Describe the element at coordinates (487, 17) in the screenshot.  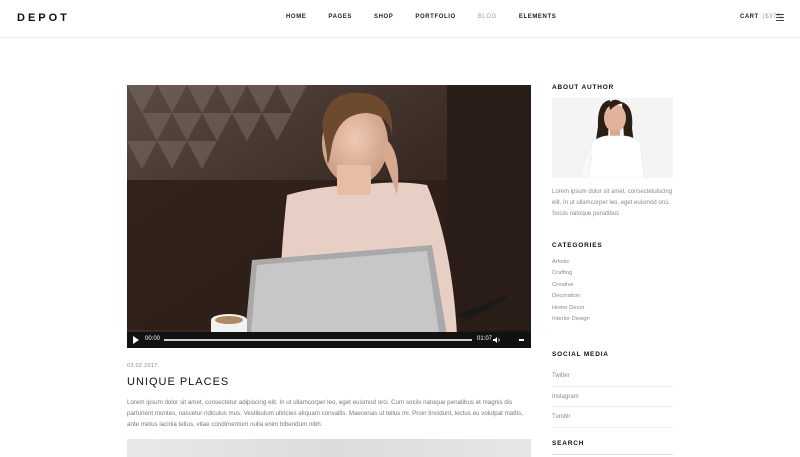
I see `nav-item-blog: BLOG` at that location.